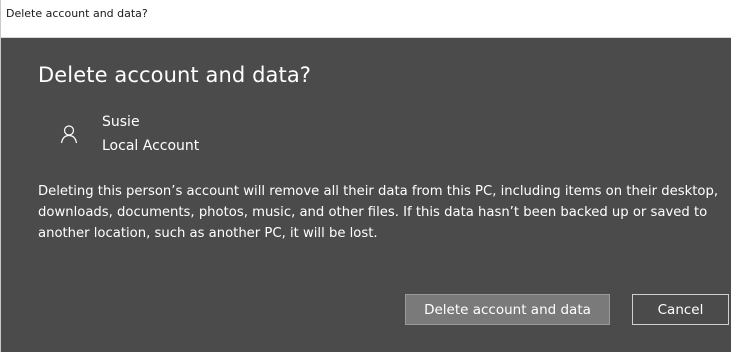  Describe the element at coordinates (507, 309) in the screenshot. I see `delete-account-button: Delete account and data` at that location.